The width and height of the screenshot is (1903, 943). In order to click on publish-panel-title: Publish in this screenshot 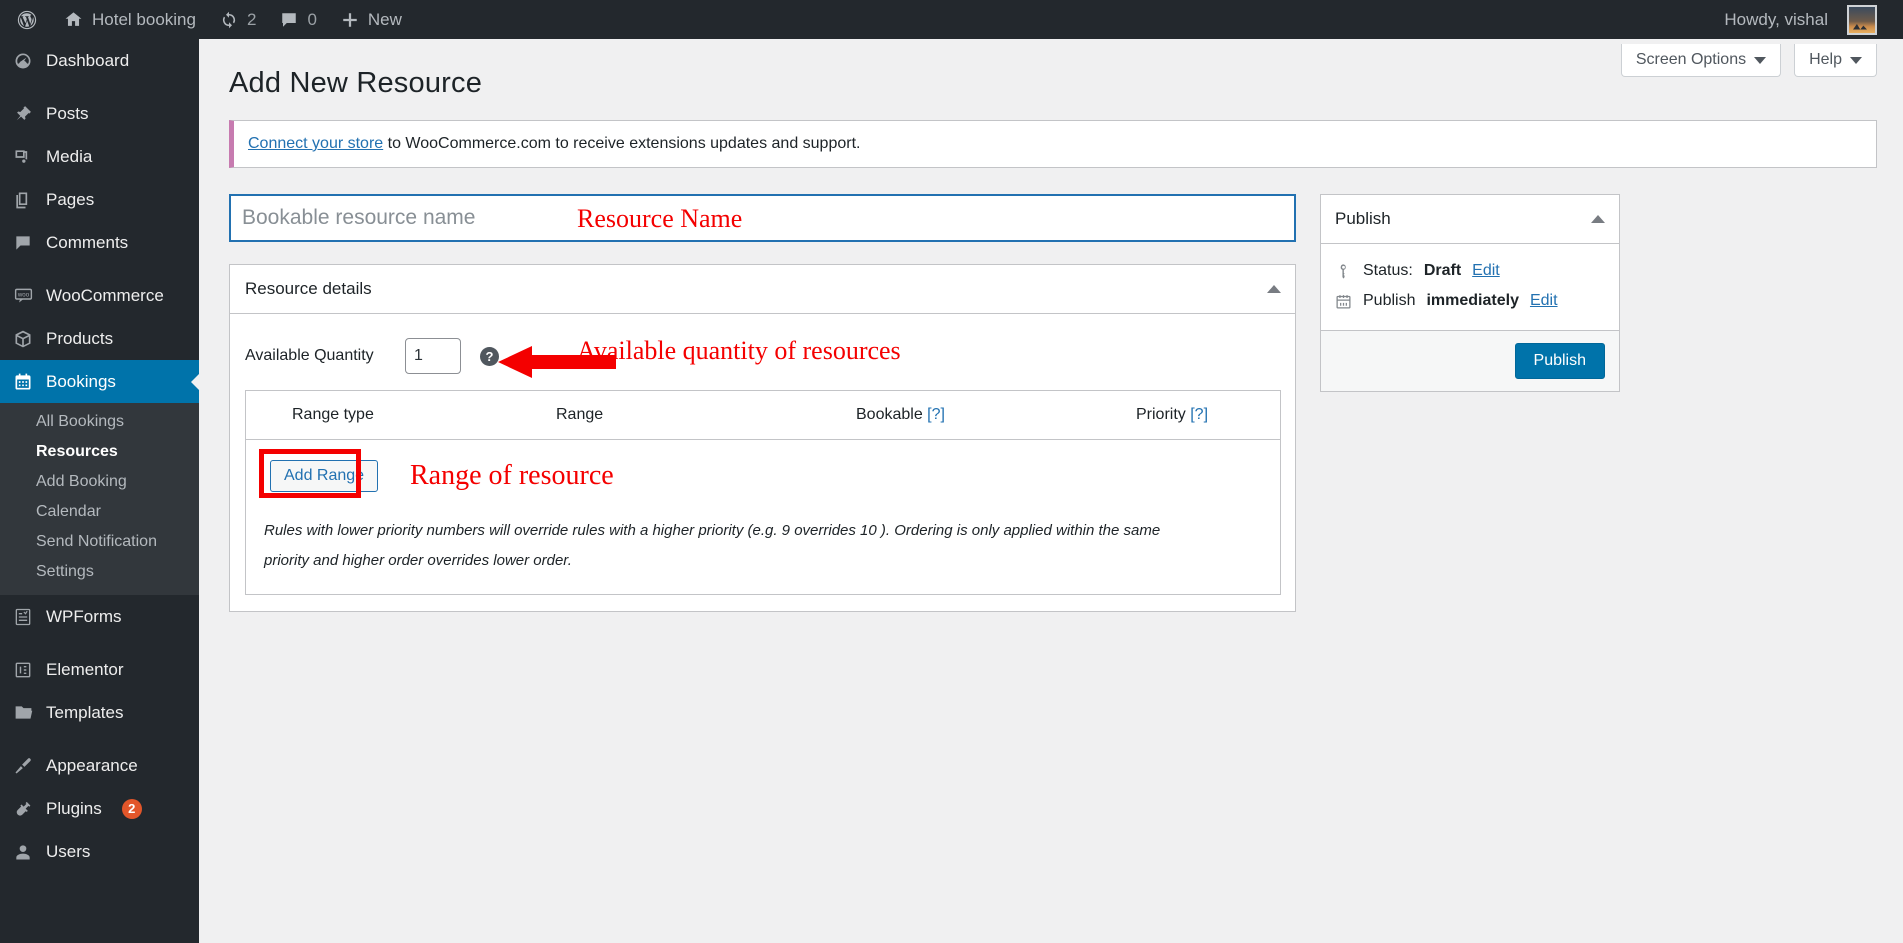, I will do `click(1363, 218)`.